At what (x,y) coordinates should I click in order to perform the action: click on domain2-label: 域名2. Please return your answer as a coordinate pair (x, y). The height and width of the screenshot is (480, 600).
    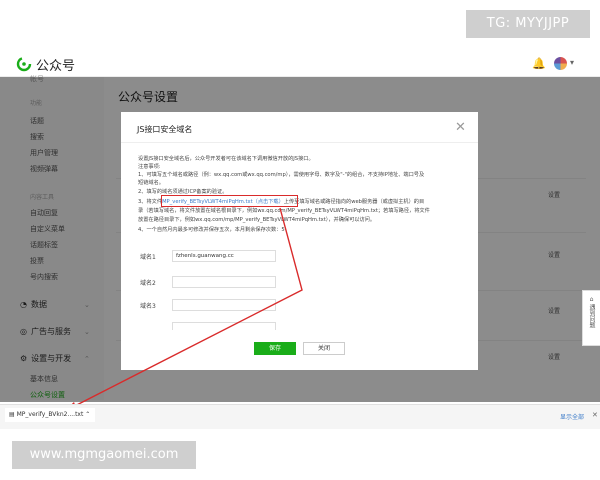
    Looking at the image, I should click on (148, 283).